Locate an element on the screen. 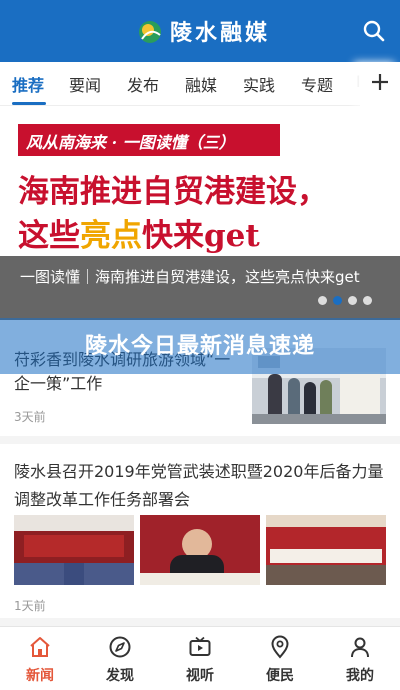 The image size is (400, 690). banner-headline-line1: 海南推进自贸港建设， is located at coordinates (173, 192).